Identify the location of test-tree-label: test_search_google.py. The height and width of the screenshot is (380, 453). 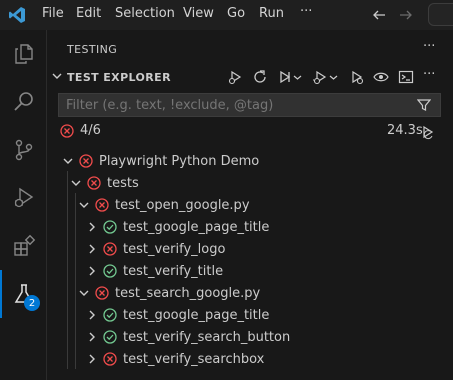
(188, 293).